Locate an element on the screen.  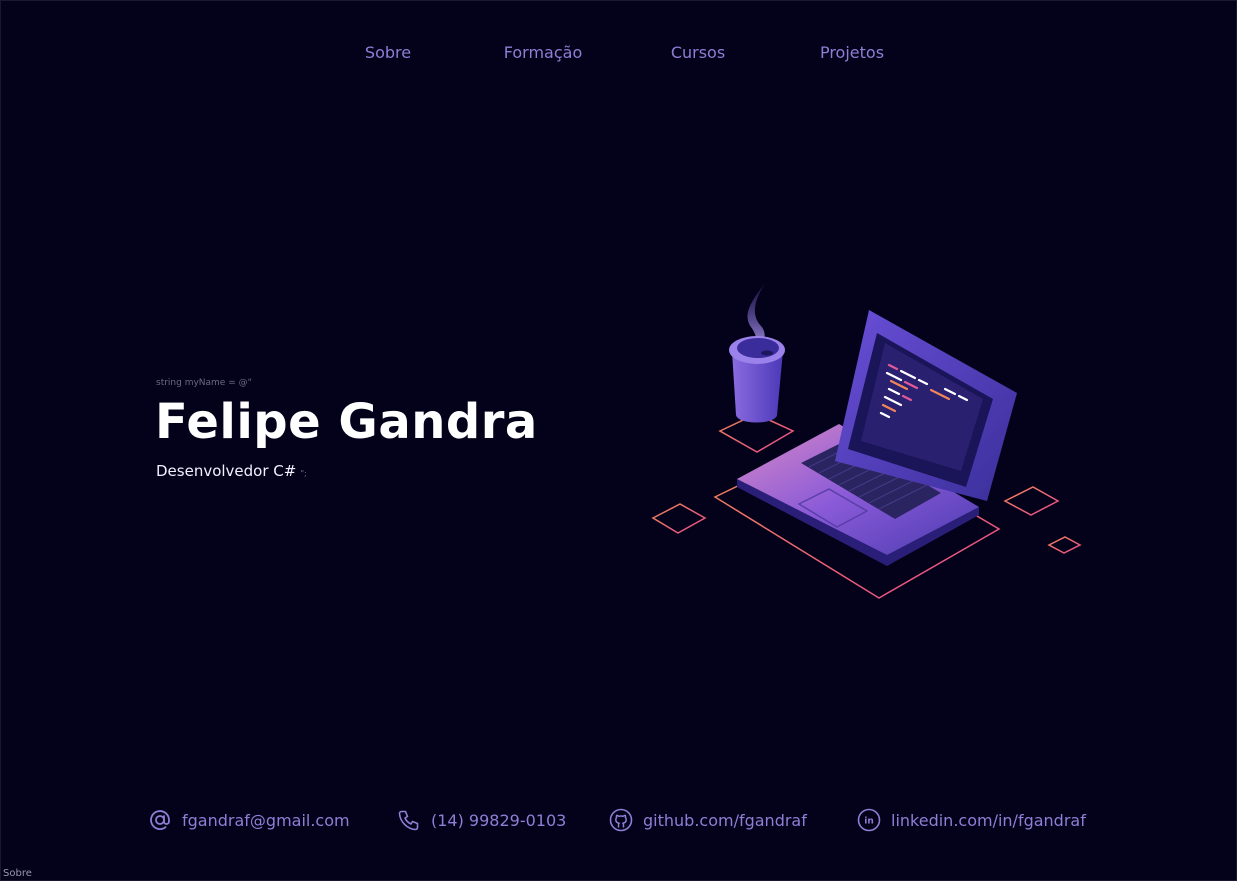
hero-role-line: Desenvolvedor C# "; is located at coordinates (231, 471).